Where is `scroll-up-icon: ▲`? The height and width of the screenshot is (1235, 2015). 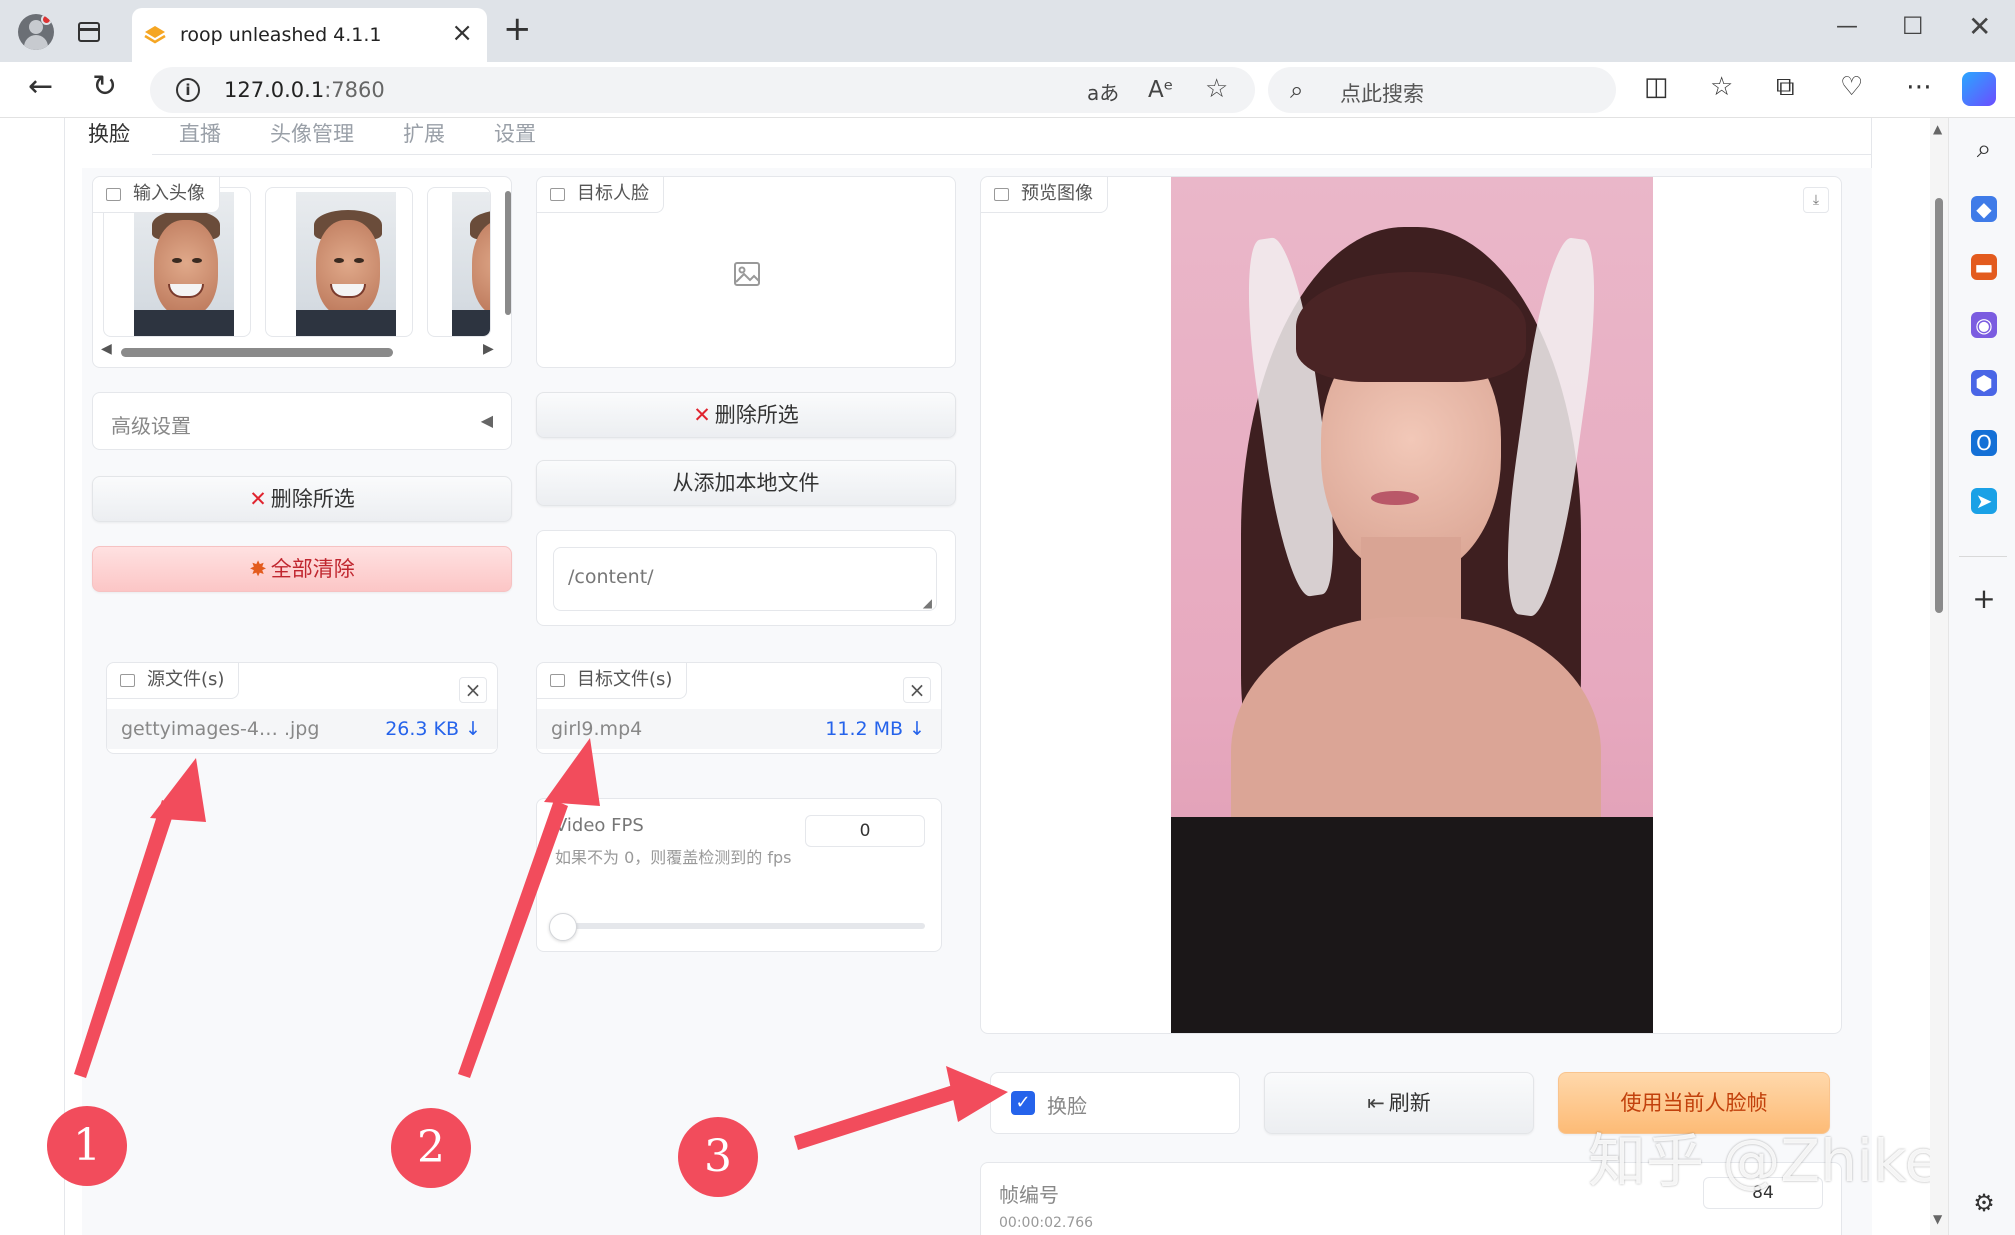 scroll-up-icon: ▲ is located at coordinates (1937, 129).